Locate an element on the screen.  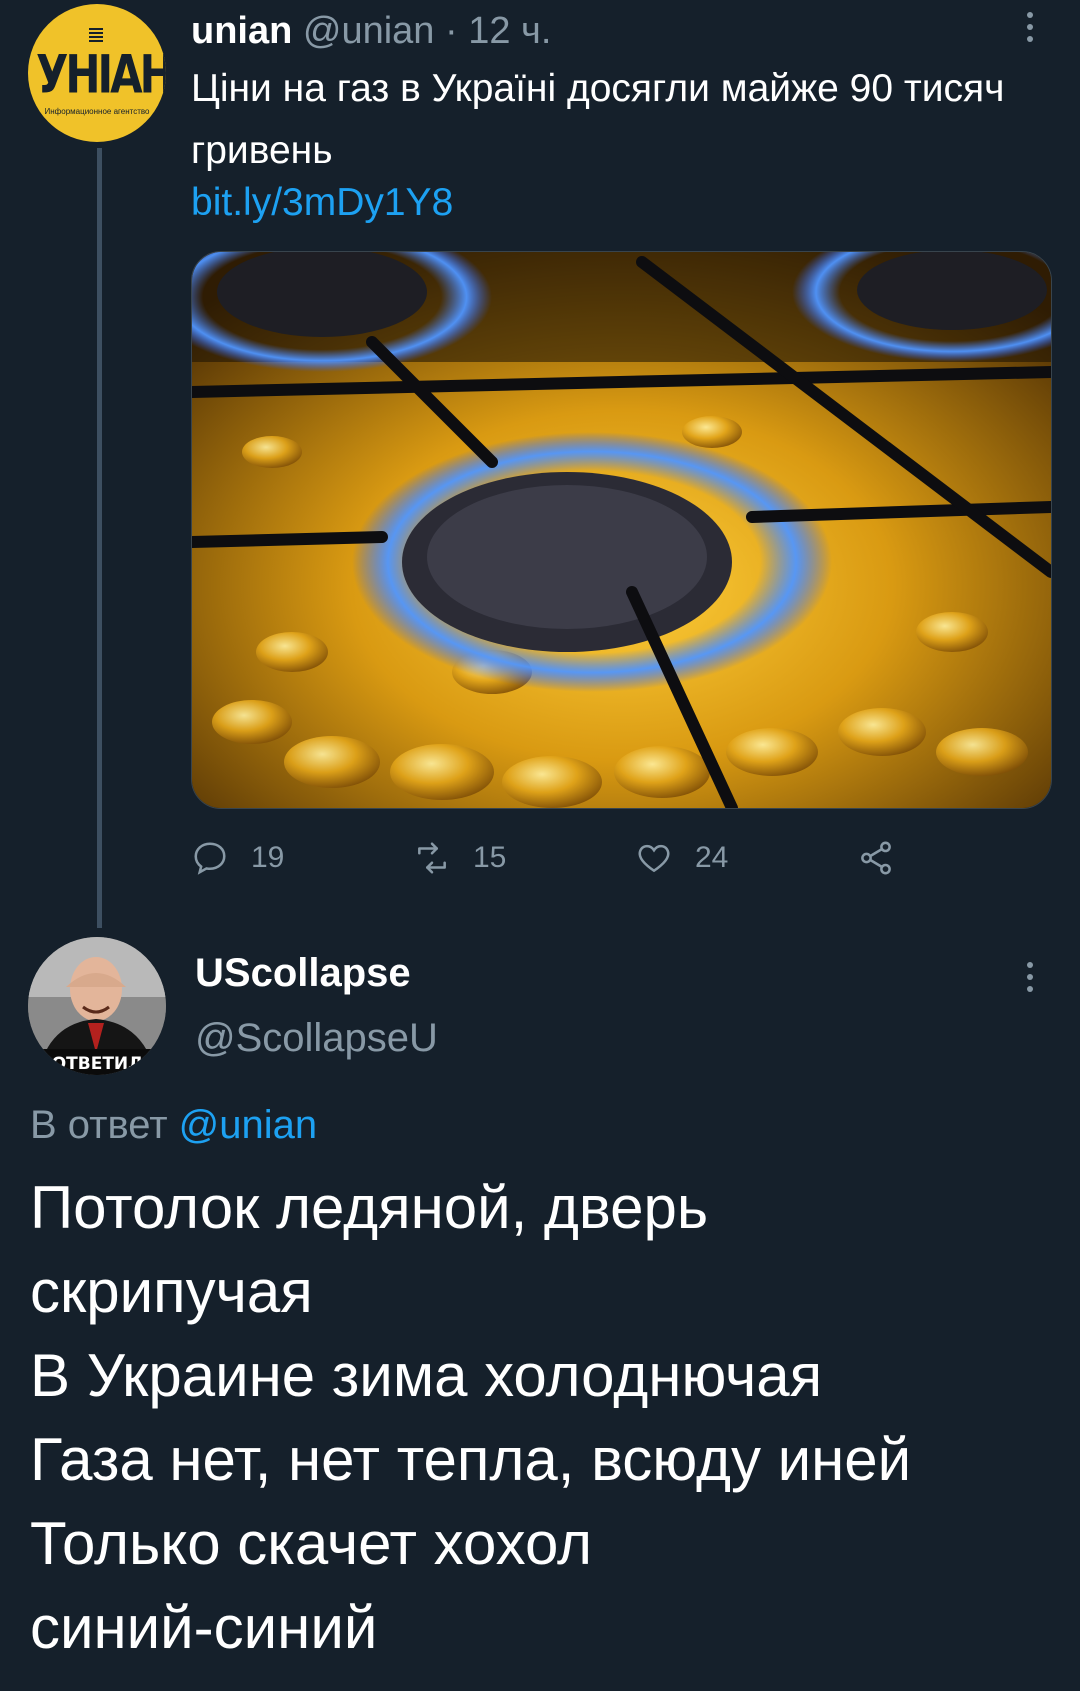
logo-mark-icon is located at coordinates (96, 35).